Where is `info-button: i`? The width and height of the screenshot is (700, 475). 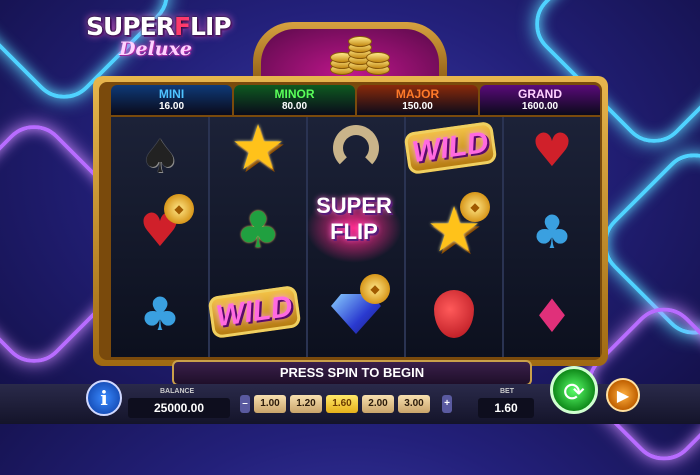
info-button: i is located at coordinates (104, 398).